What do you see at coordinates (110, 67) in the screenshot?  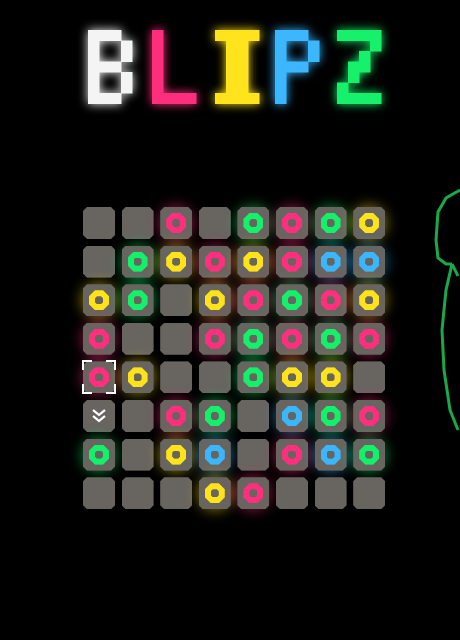 I see `title-letter-b: B` at bounding box center [110, 67].